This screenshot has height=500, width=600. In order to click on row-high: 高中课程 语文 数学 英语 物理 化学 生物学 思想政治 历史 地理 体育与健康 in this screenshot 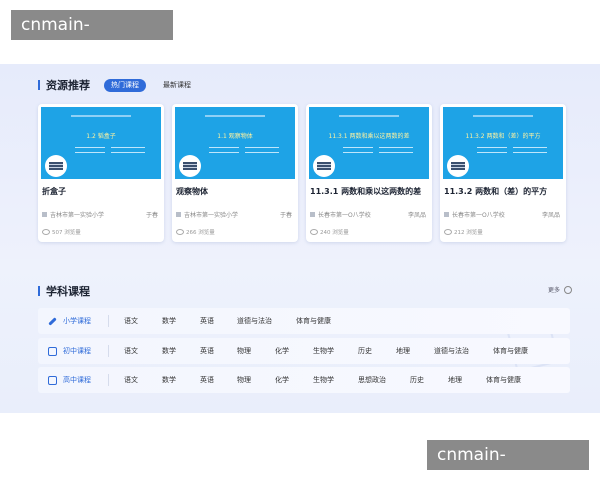, I will do `click(304, 380)`.